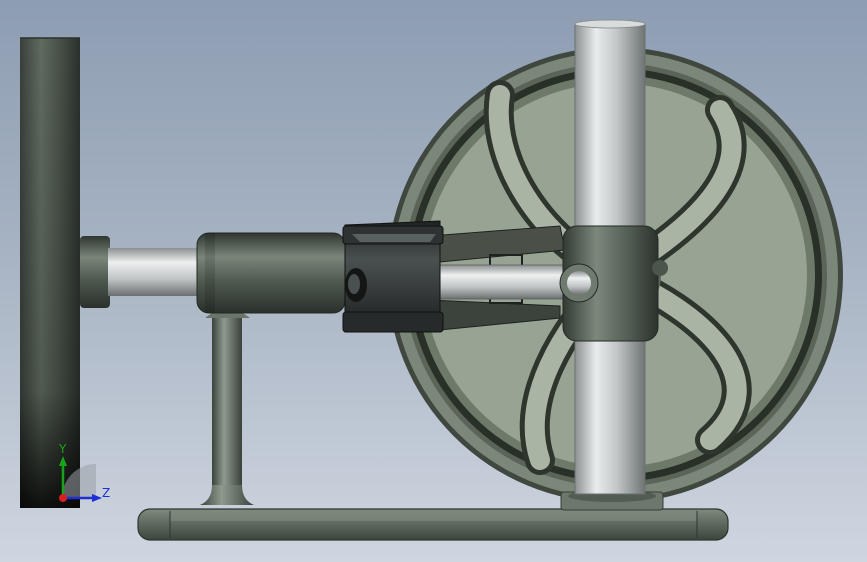 This screenshot has width=867, height=562. Describe the element at coordinates (106, 493) in the screenshot. I see `axis-z-label: Z` at that location.